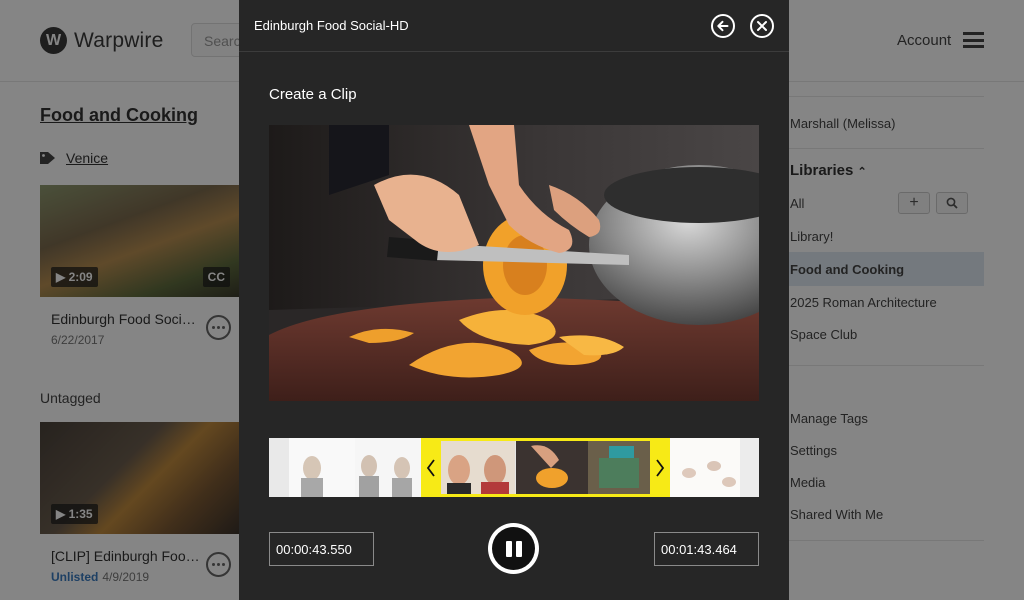 The height and width of the screenshot is (600, 1024). Describe the element at coordinates (545, 439) in the screenshot. I see `selection-border-top` at that location.